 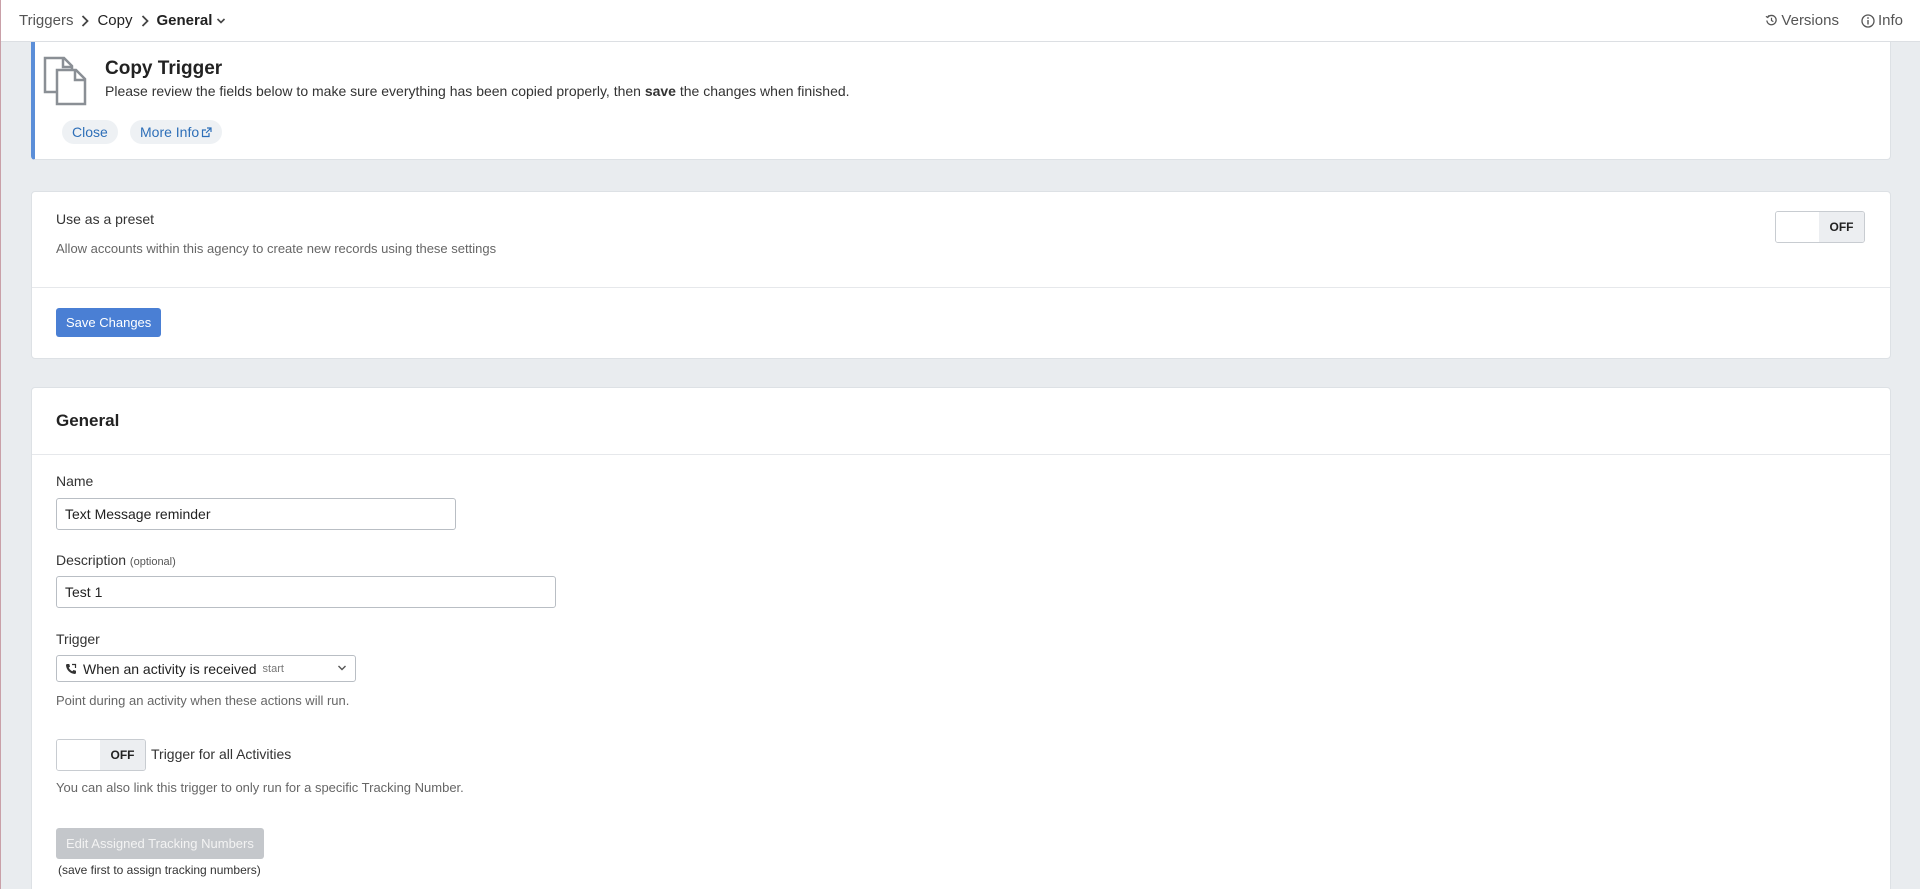 I want to click on notice-title: Copy Trigger, so click(x=164, y=68).